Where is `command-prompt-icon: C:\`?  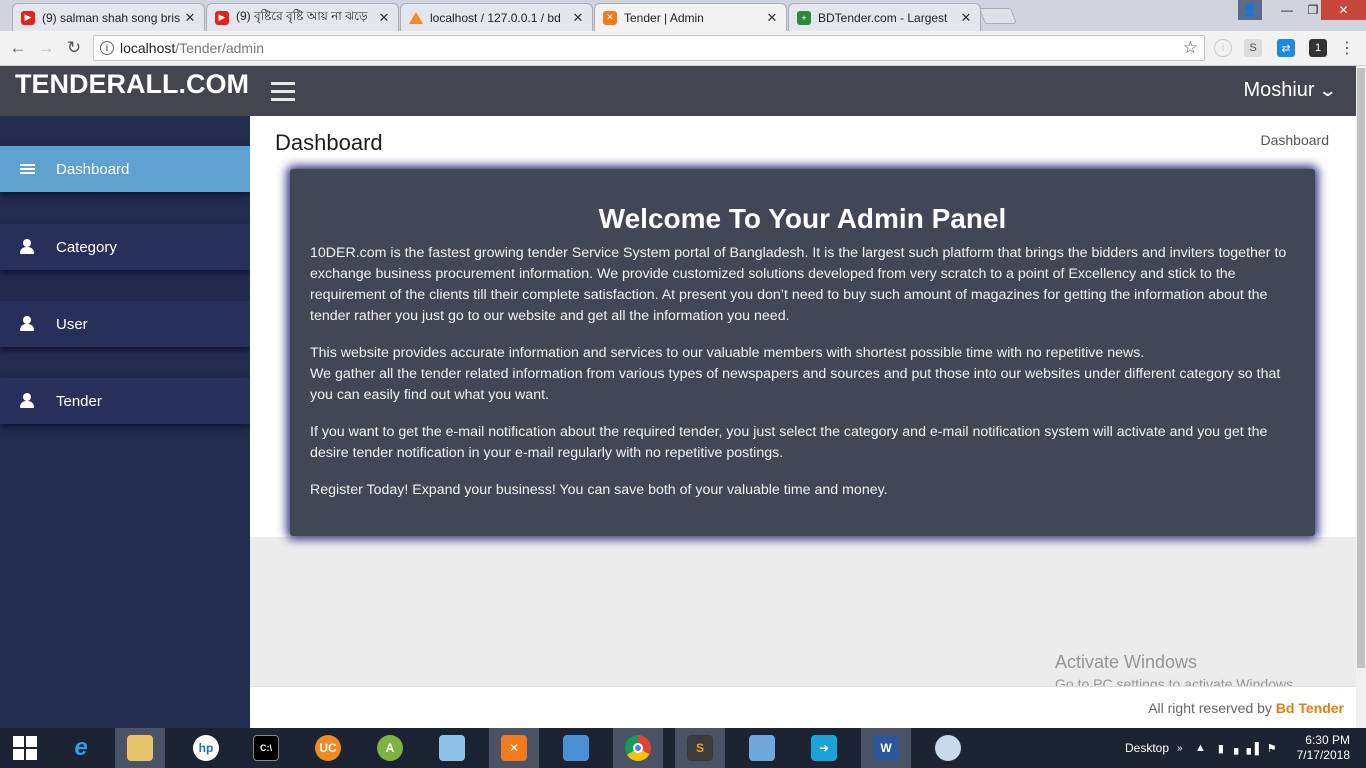
command-prompt-icon: C:\ is located at coordinates (266, 748).